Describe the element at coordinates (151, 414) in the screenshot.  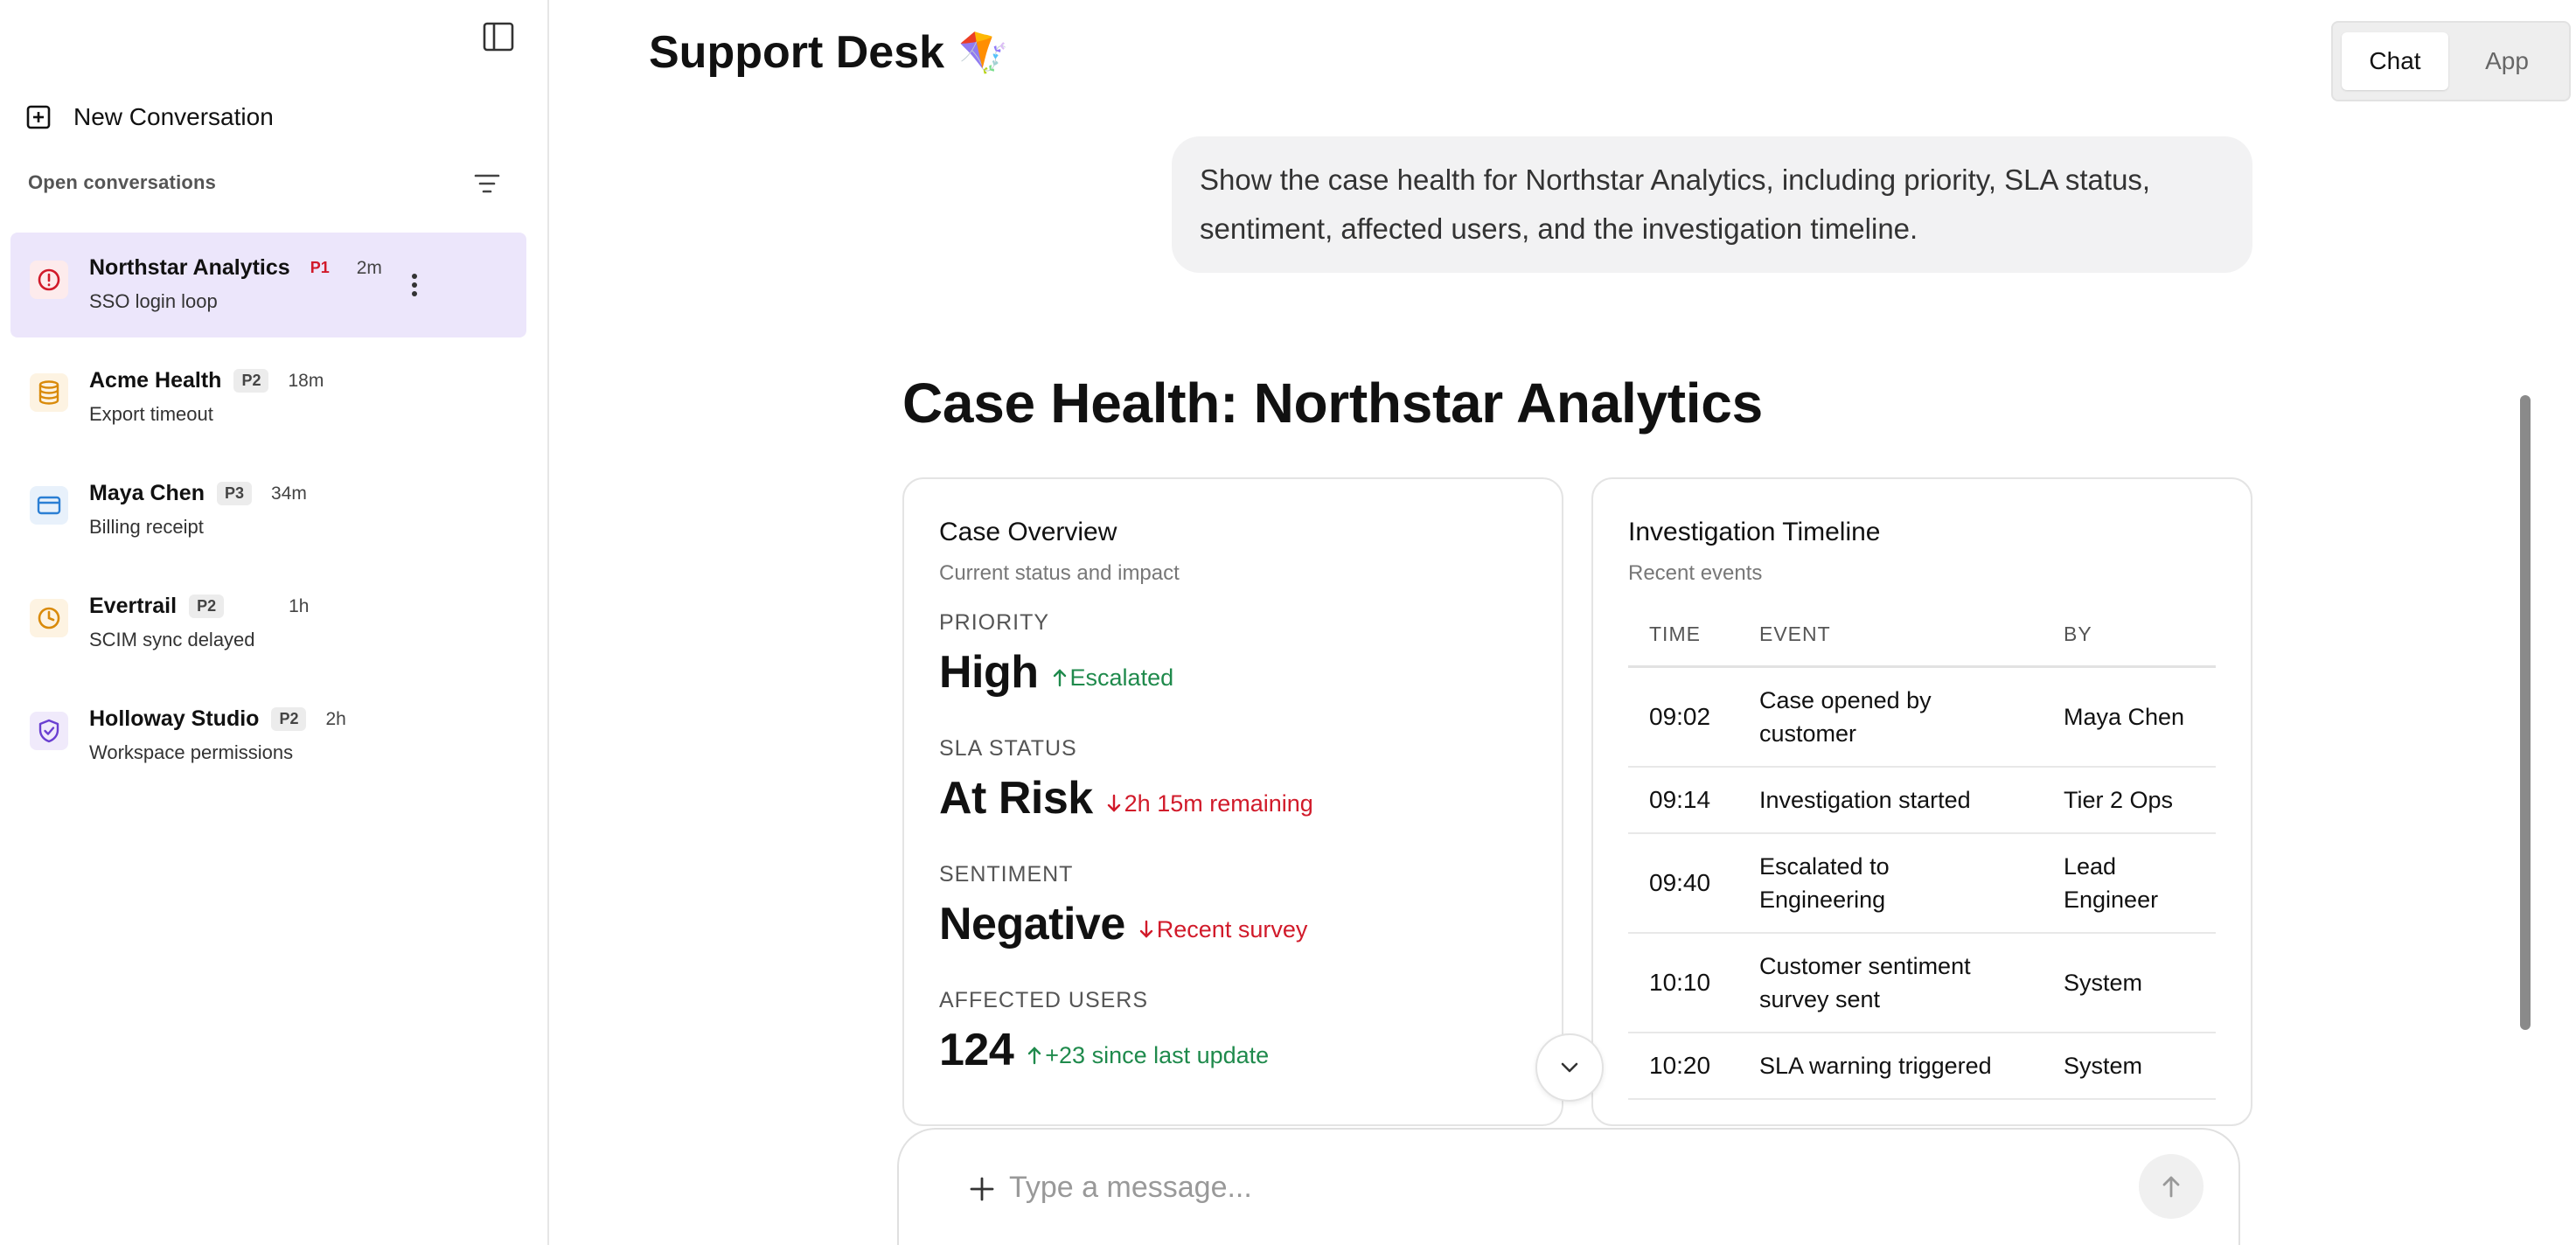
I see `conversation-subtitle: Export timeout` at that location.